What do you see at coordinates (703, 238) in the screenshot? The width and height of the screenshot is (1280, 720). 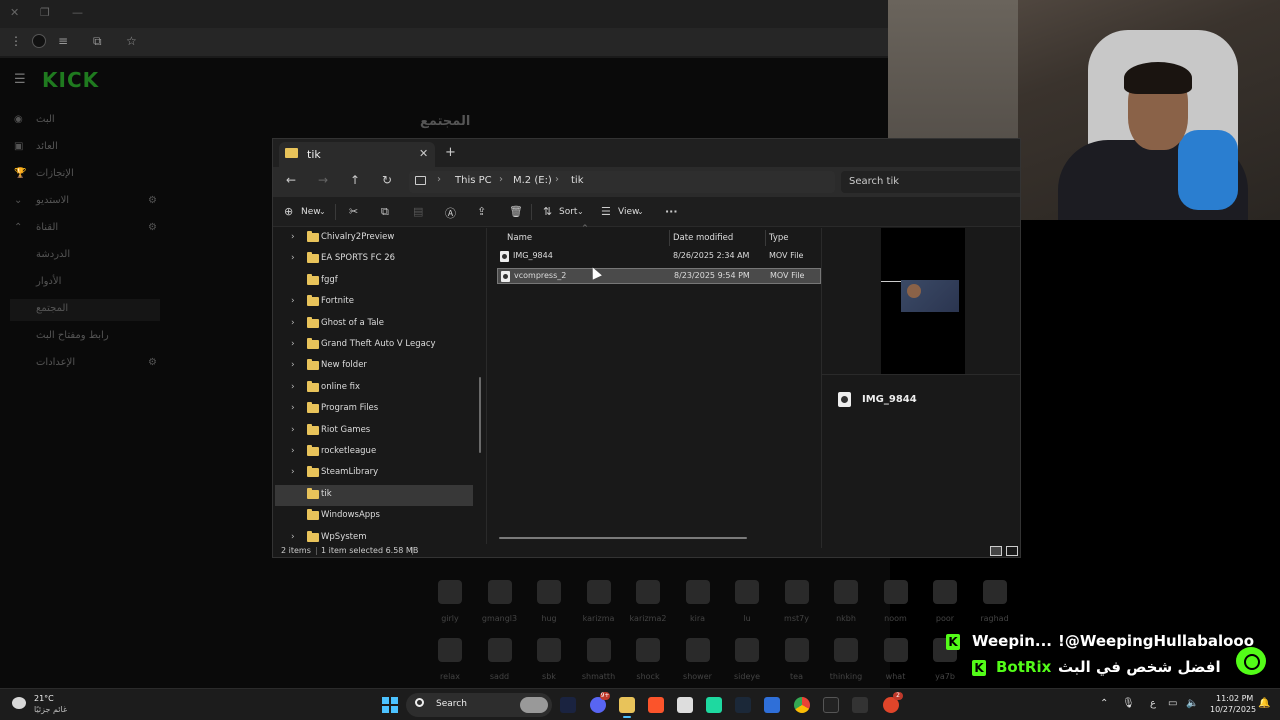 I see `column-date-modified: Date modified` at bounding box center [703, 238].